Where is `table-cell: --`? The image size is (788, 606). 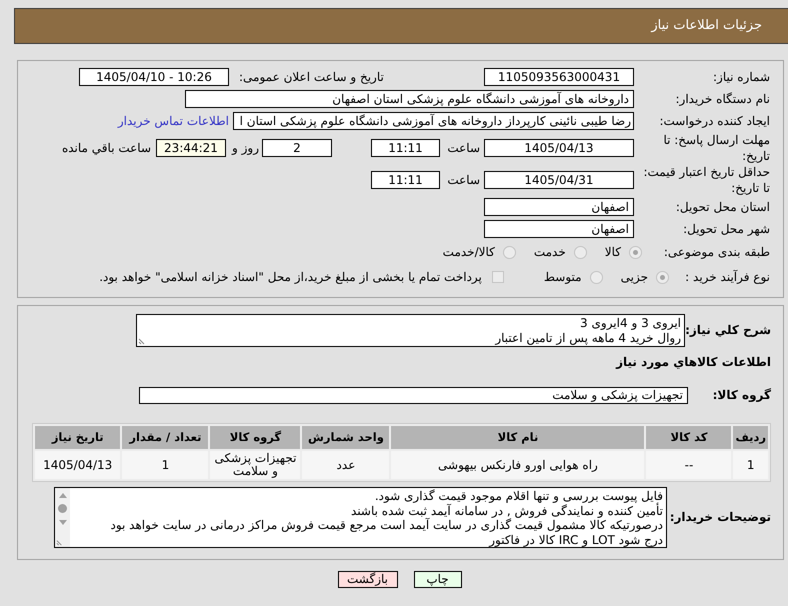 table-cell: -- is located at coordinates (689, 465).